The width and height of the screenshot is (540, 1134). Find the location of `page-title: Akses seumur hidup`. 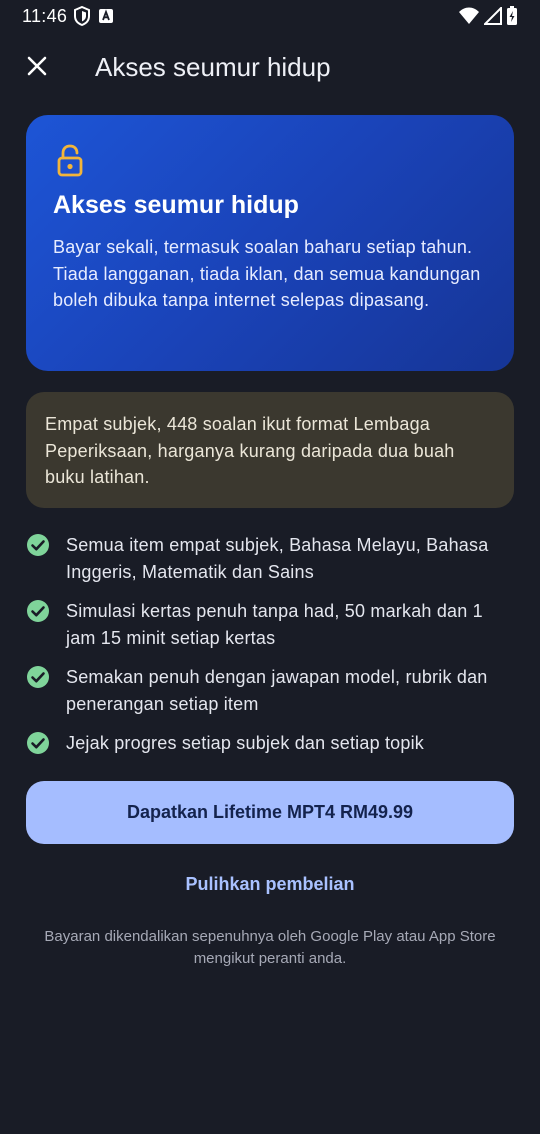

page-title: Akses seumur hidup is located at coordinates (213, 67).